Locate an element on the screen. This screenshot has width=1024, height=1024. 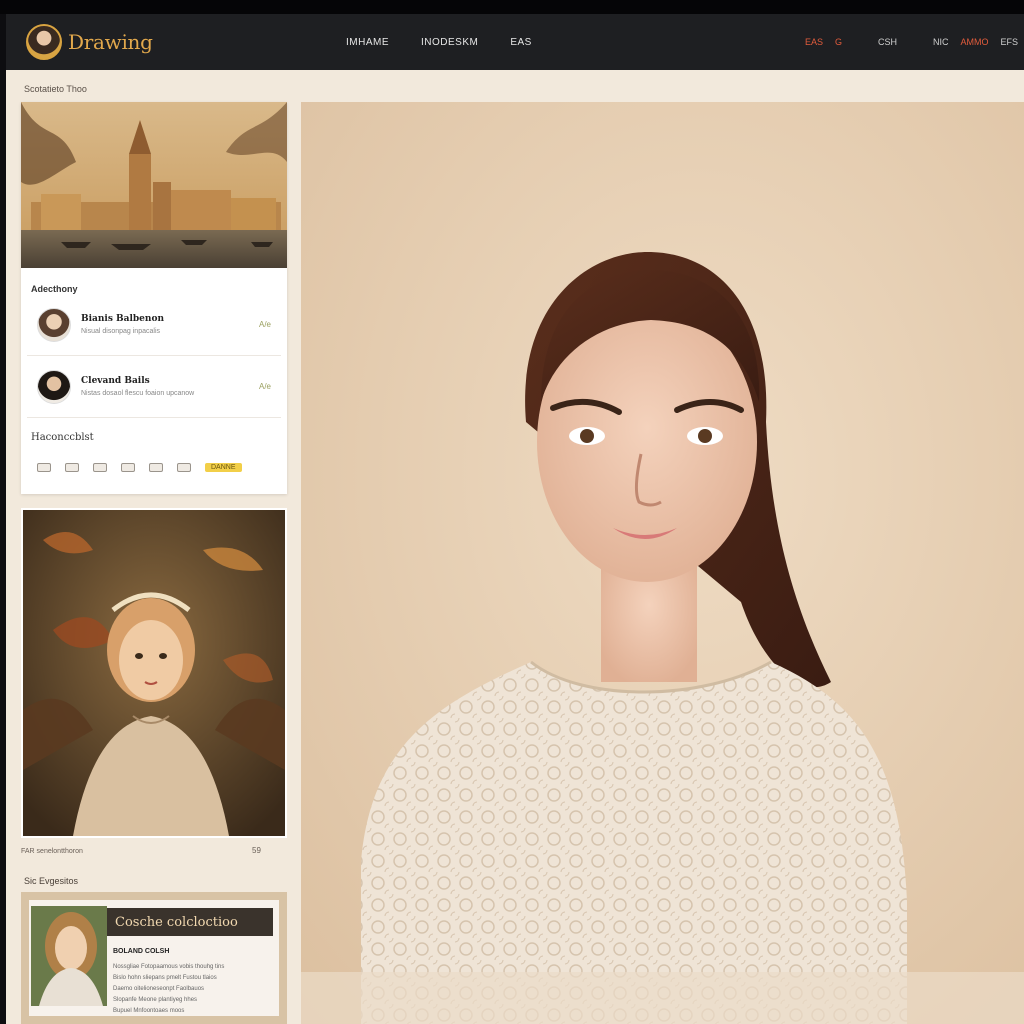
nav-right: EAS G CSH NIC AMMO EFS is located at coordinates (911, 42).